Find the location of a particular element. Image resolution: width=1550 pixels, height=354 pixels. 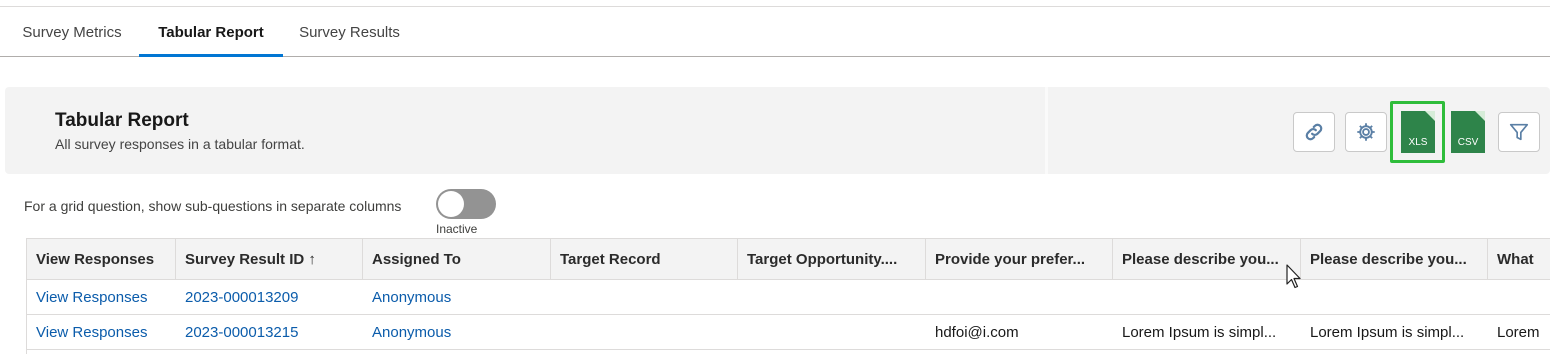

copy-link-button is located at coordinates (1314, 132).